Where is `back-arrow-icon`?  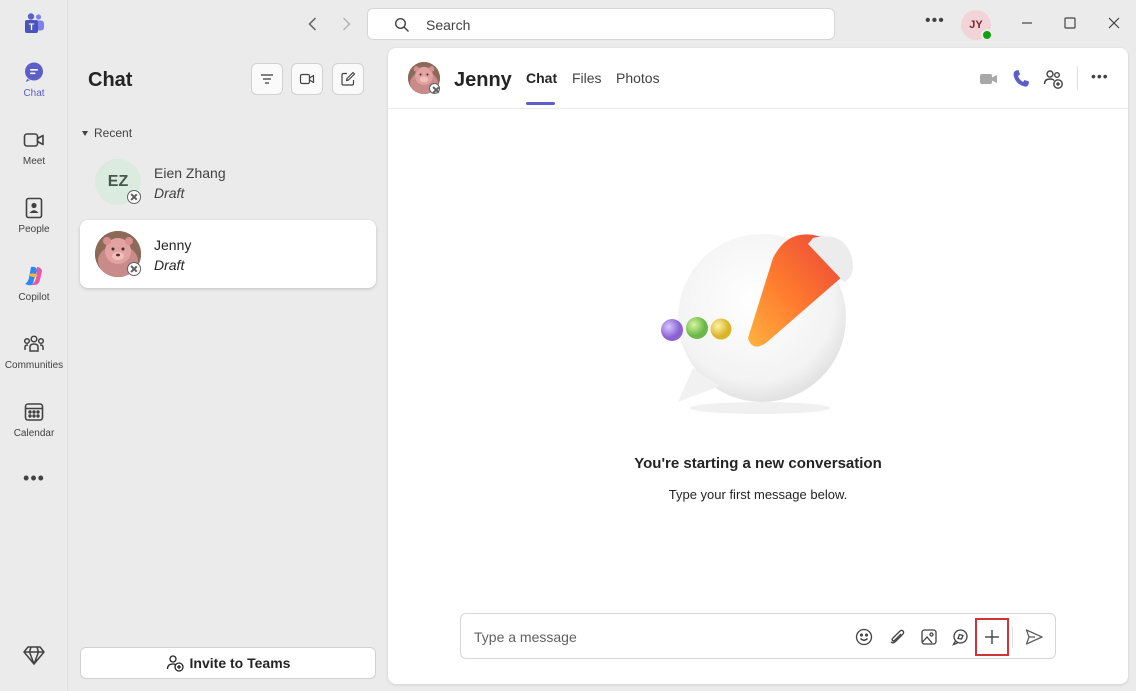
back-arrow-icon is located at coordinates (313, 24).